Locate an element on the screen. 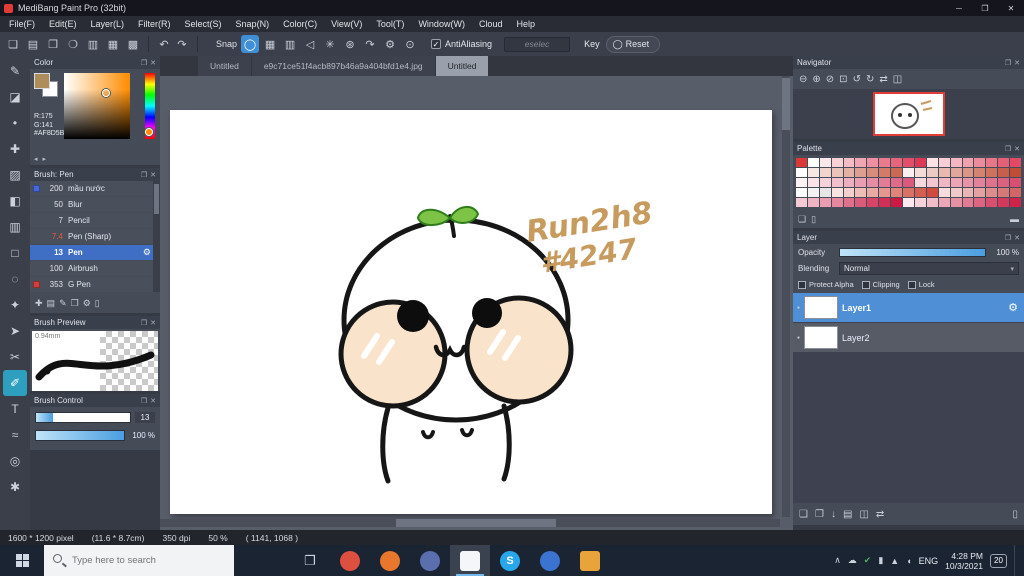  palette-header: Palette ❐ ✕ is located at coordinates (908, 148).